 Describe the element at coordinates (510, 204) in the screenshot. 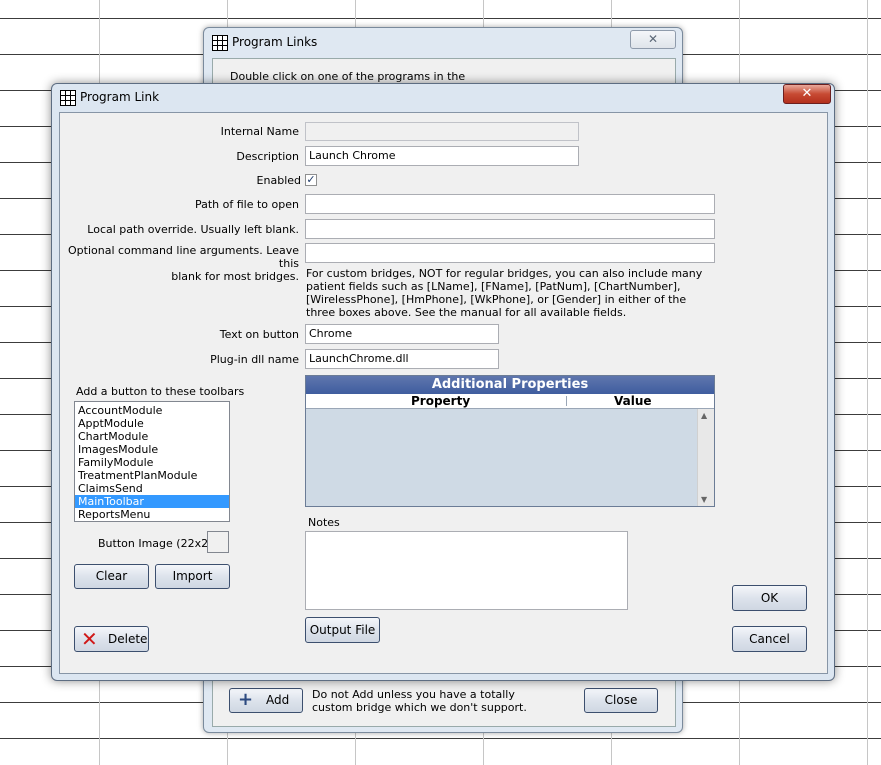

I see `path-field` at that location.